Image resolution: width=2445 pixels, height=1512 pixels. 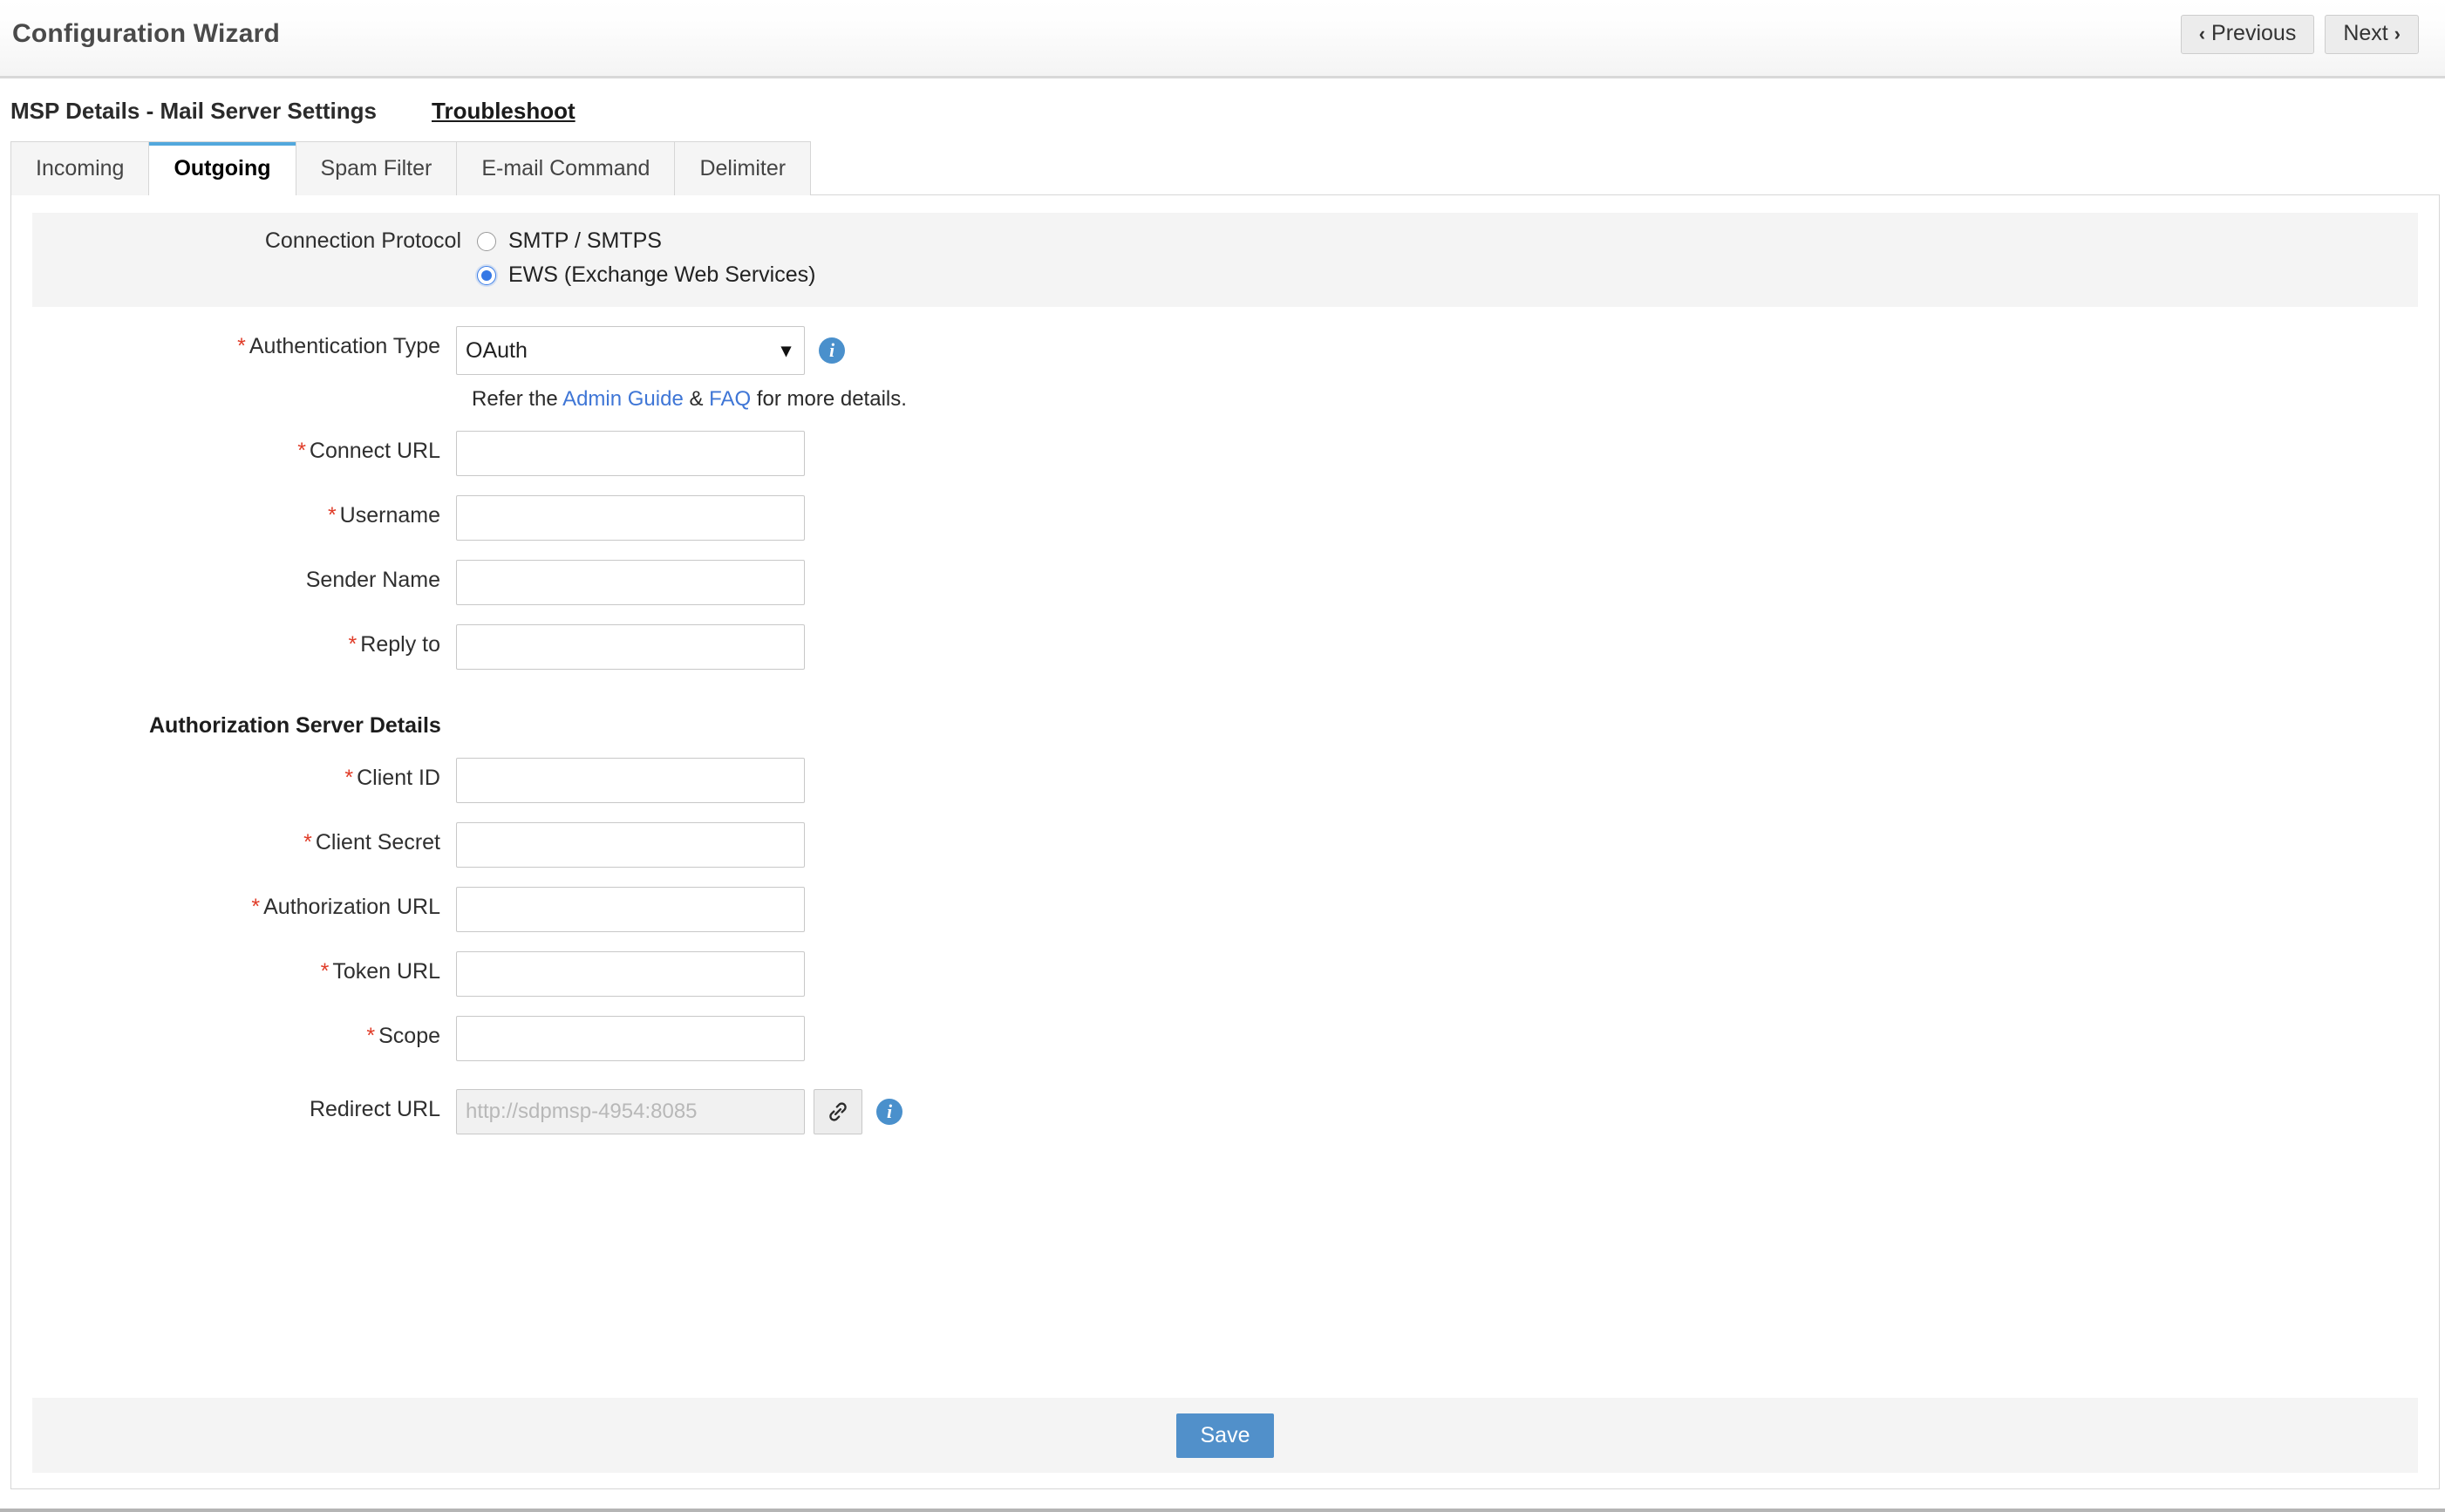 I want to click on radio-smtp-smtps, so click(x=486, y=241).